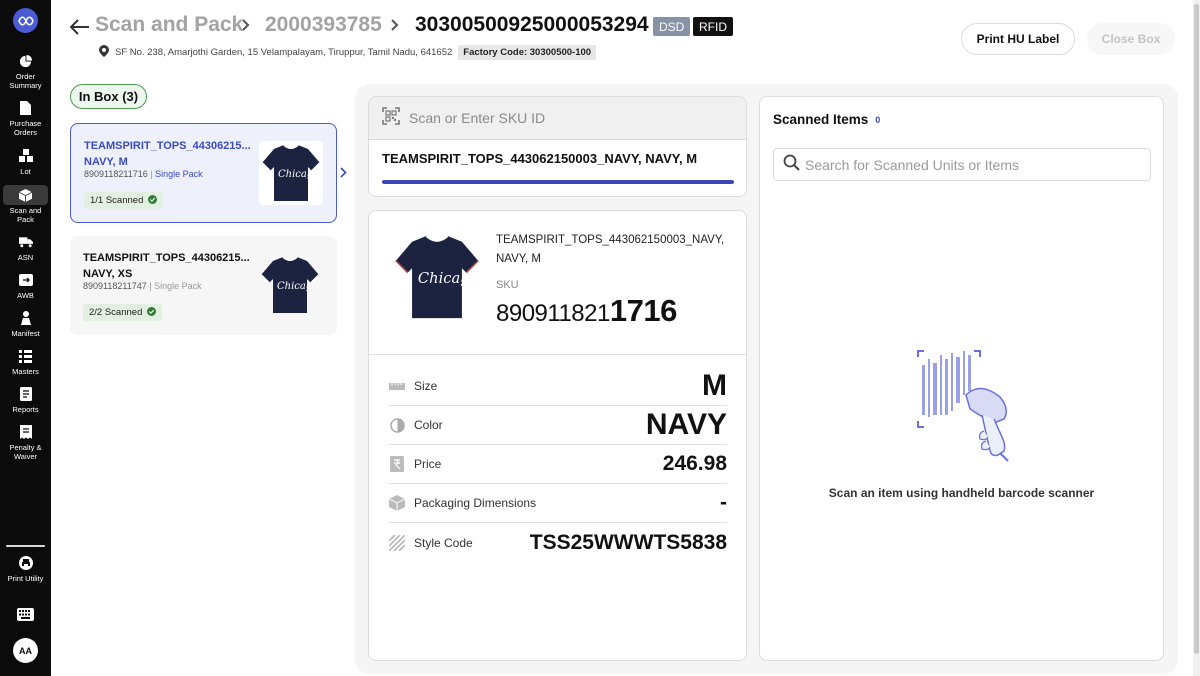  Describe the element at coordinates (25, 81) in the screenshot. I see `nav-label: Order Summary` at that location.